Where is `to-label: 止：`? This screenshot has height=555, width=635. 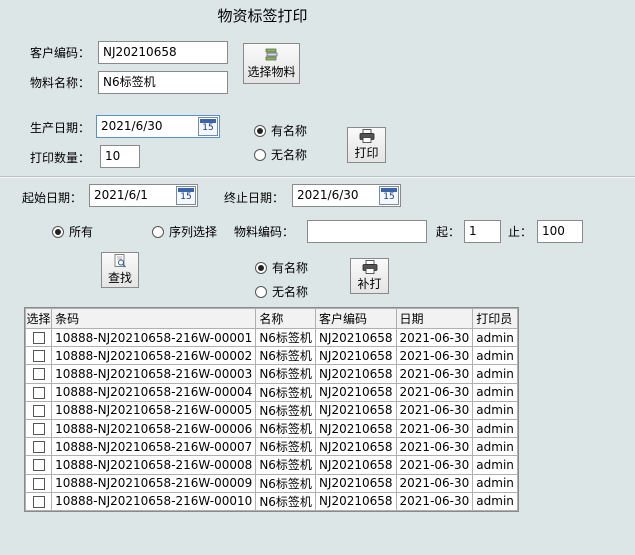
to-label: 止： is located at coordinates (520, 232).